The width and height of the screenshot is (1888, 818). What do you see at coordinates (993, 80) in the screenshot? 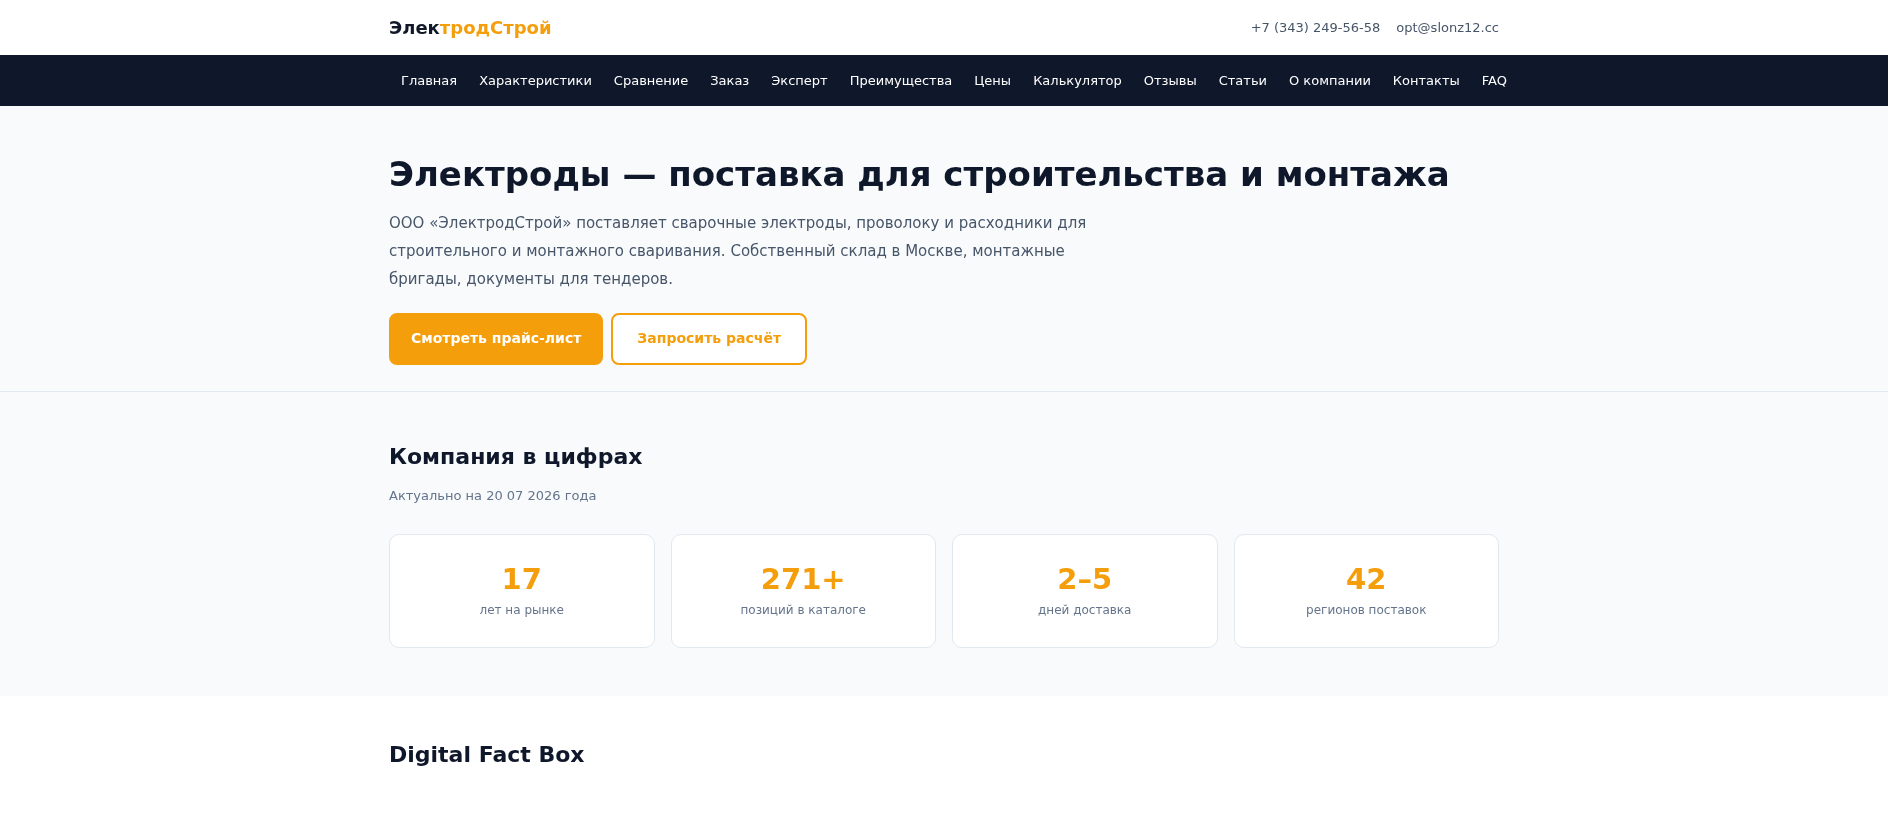
I see `nav-link: Цены` at bounding box center [993, 80].